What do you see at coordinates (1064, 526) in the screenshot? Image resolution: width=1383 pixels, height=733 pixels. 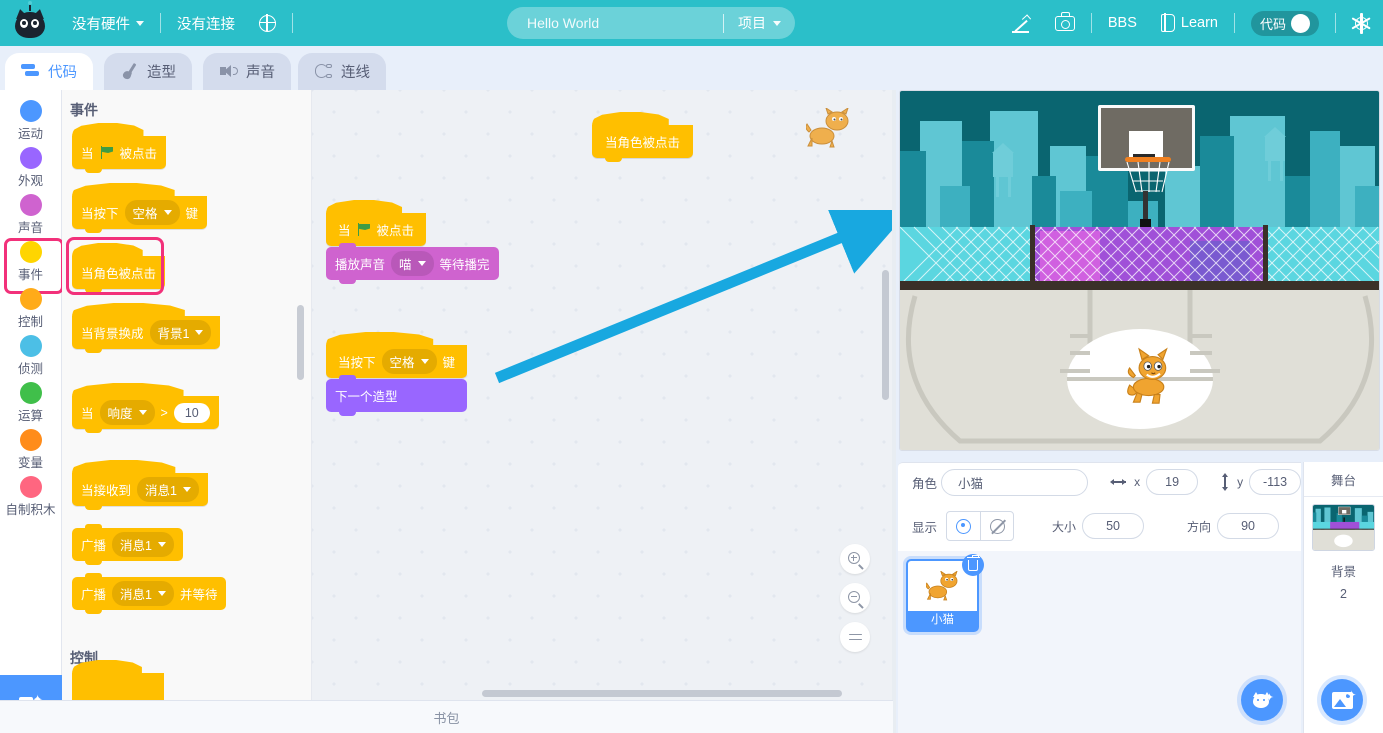 I see `sprite-size-label: 大小` at bounding box center [1064, 526].